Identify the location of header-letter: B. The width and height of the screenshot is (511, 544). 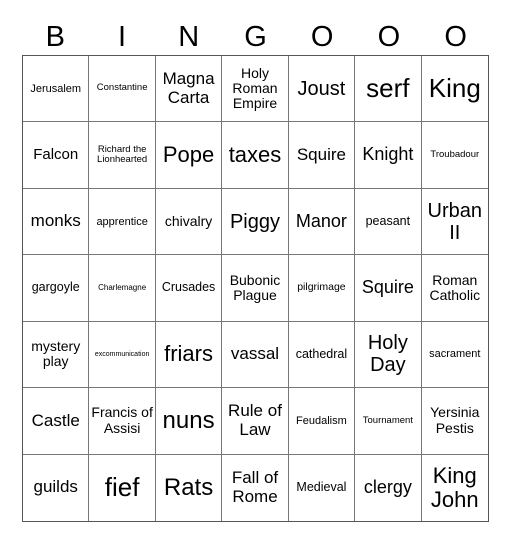
(55, 37).